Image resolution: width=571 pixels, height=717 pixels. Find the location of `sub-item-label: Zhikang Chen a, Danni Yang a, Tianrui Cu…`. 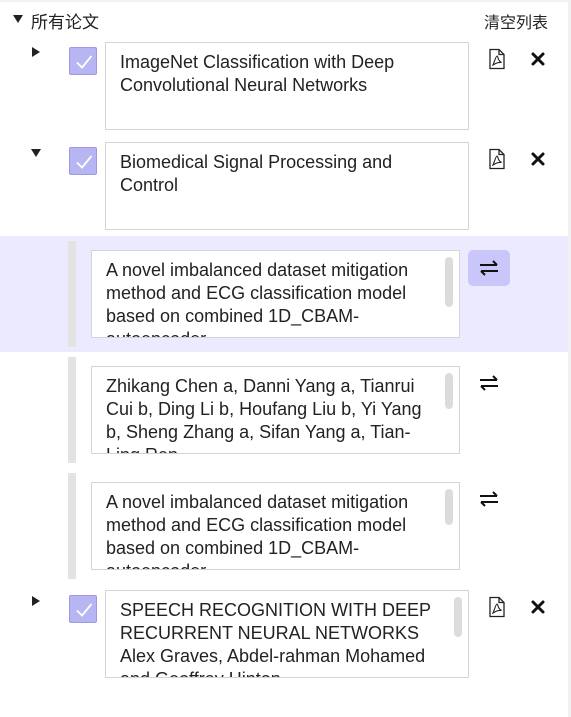

sub-item-label: Zhikang Chen a, Danni Yang a, Tianrui Cu… is located at coordinates (264, 414).